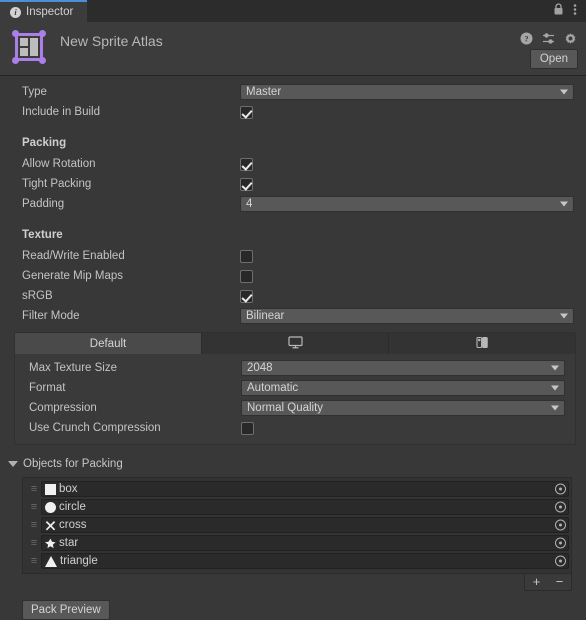 This screenshot has width=586, height=620. What do you see at coordinates (305, 561) in the screenshot?
I see `object-field: triangle` at bounding box center [305, 561].